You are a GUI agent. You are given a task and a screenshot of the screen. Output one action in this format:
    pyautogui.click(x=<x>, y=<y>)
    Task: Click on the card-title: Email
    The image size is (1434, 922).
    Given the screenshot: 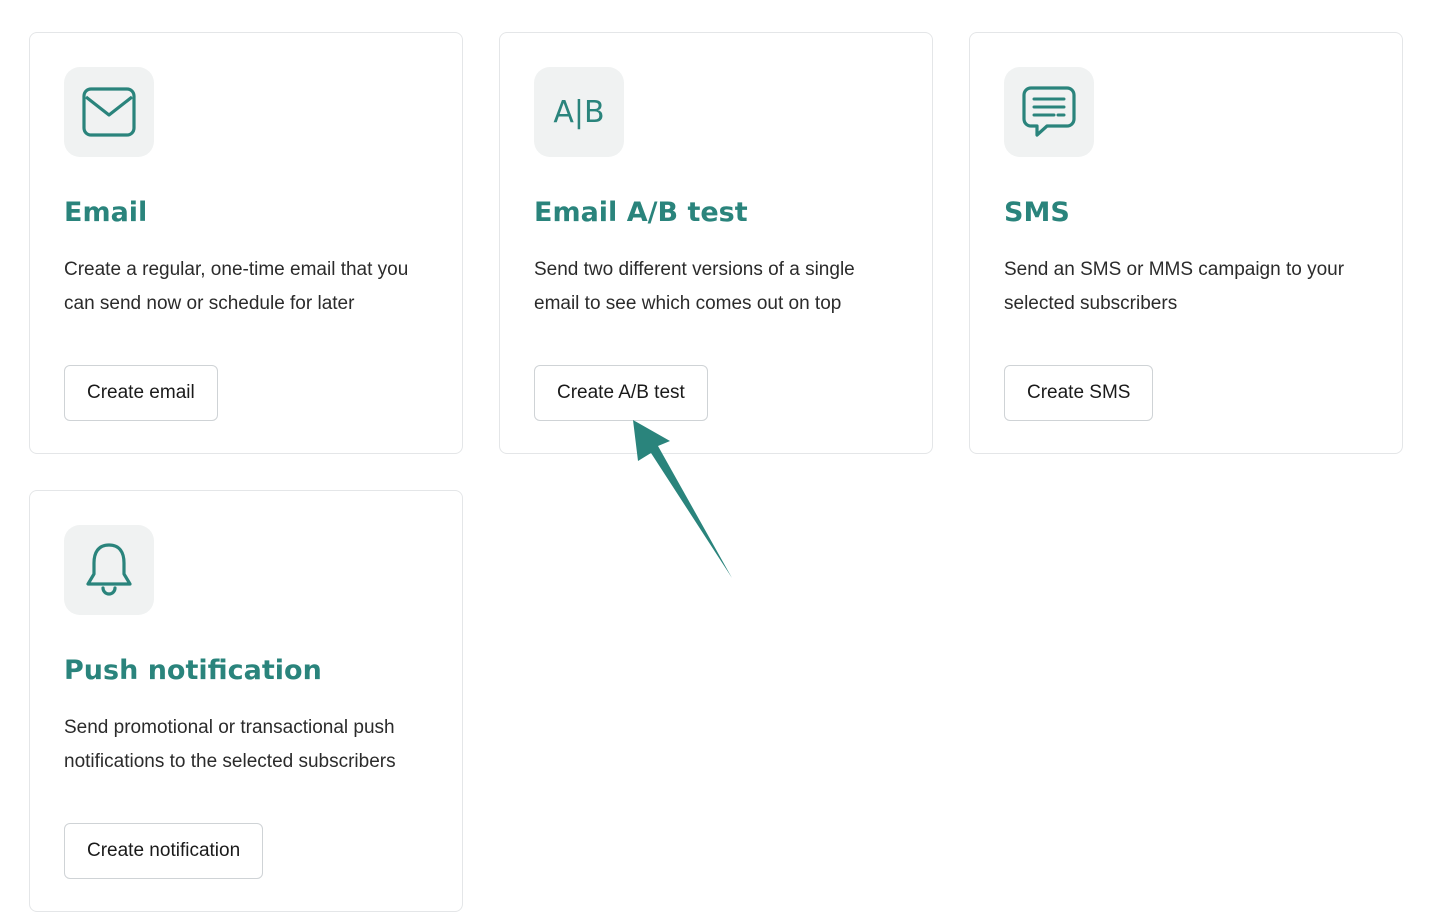 What is the action you would take?
    pyautogui.click(x=106, y=212)
    